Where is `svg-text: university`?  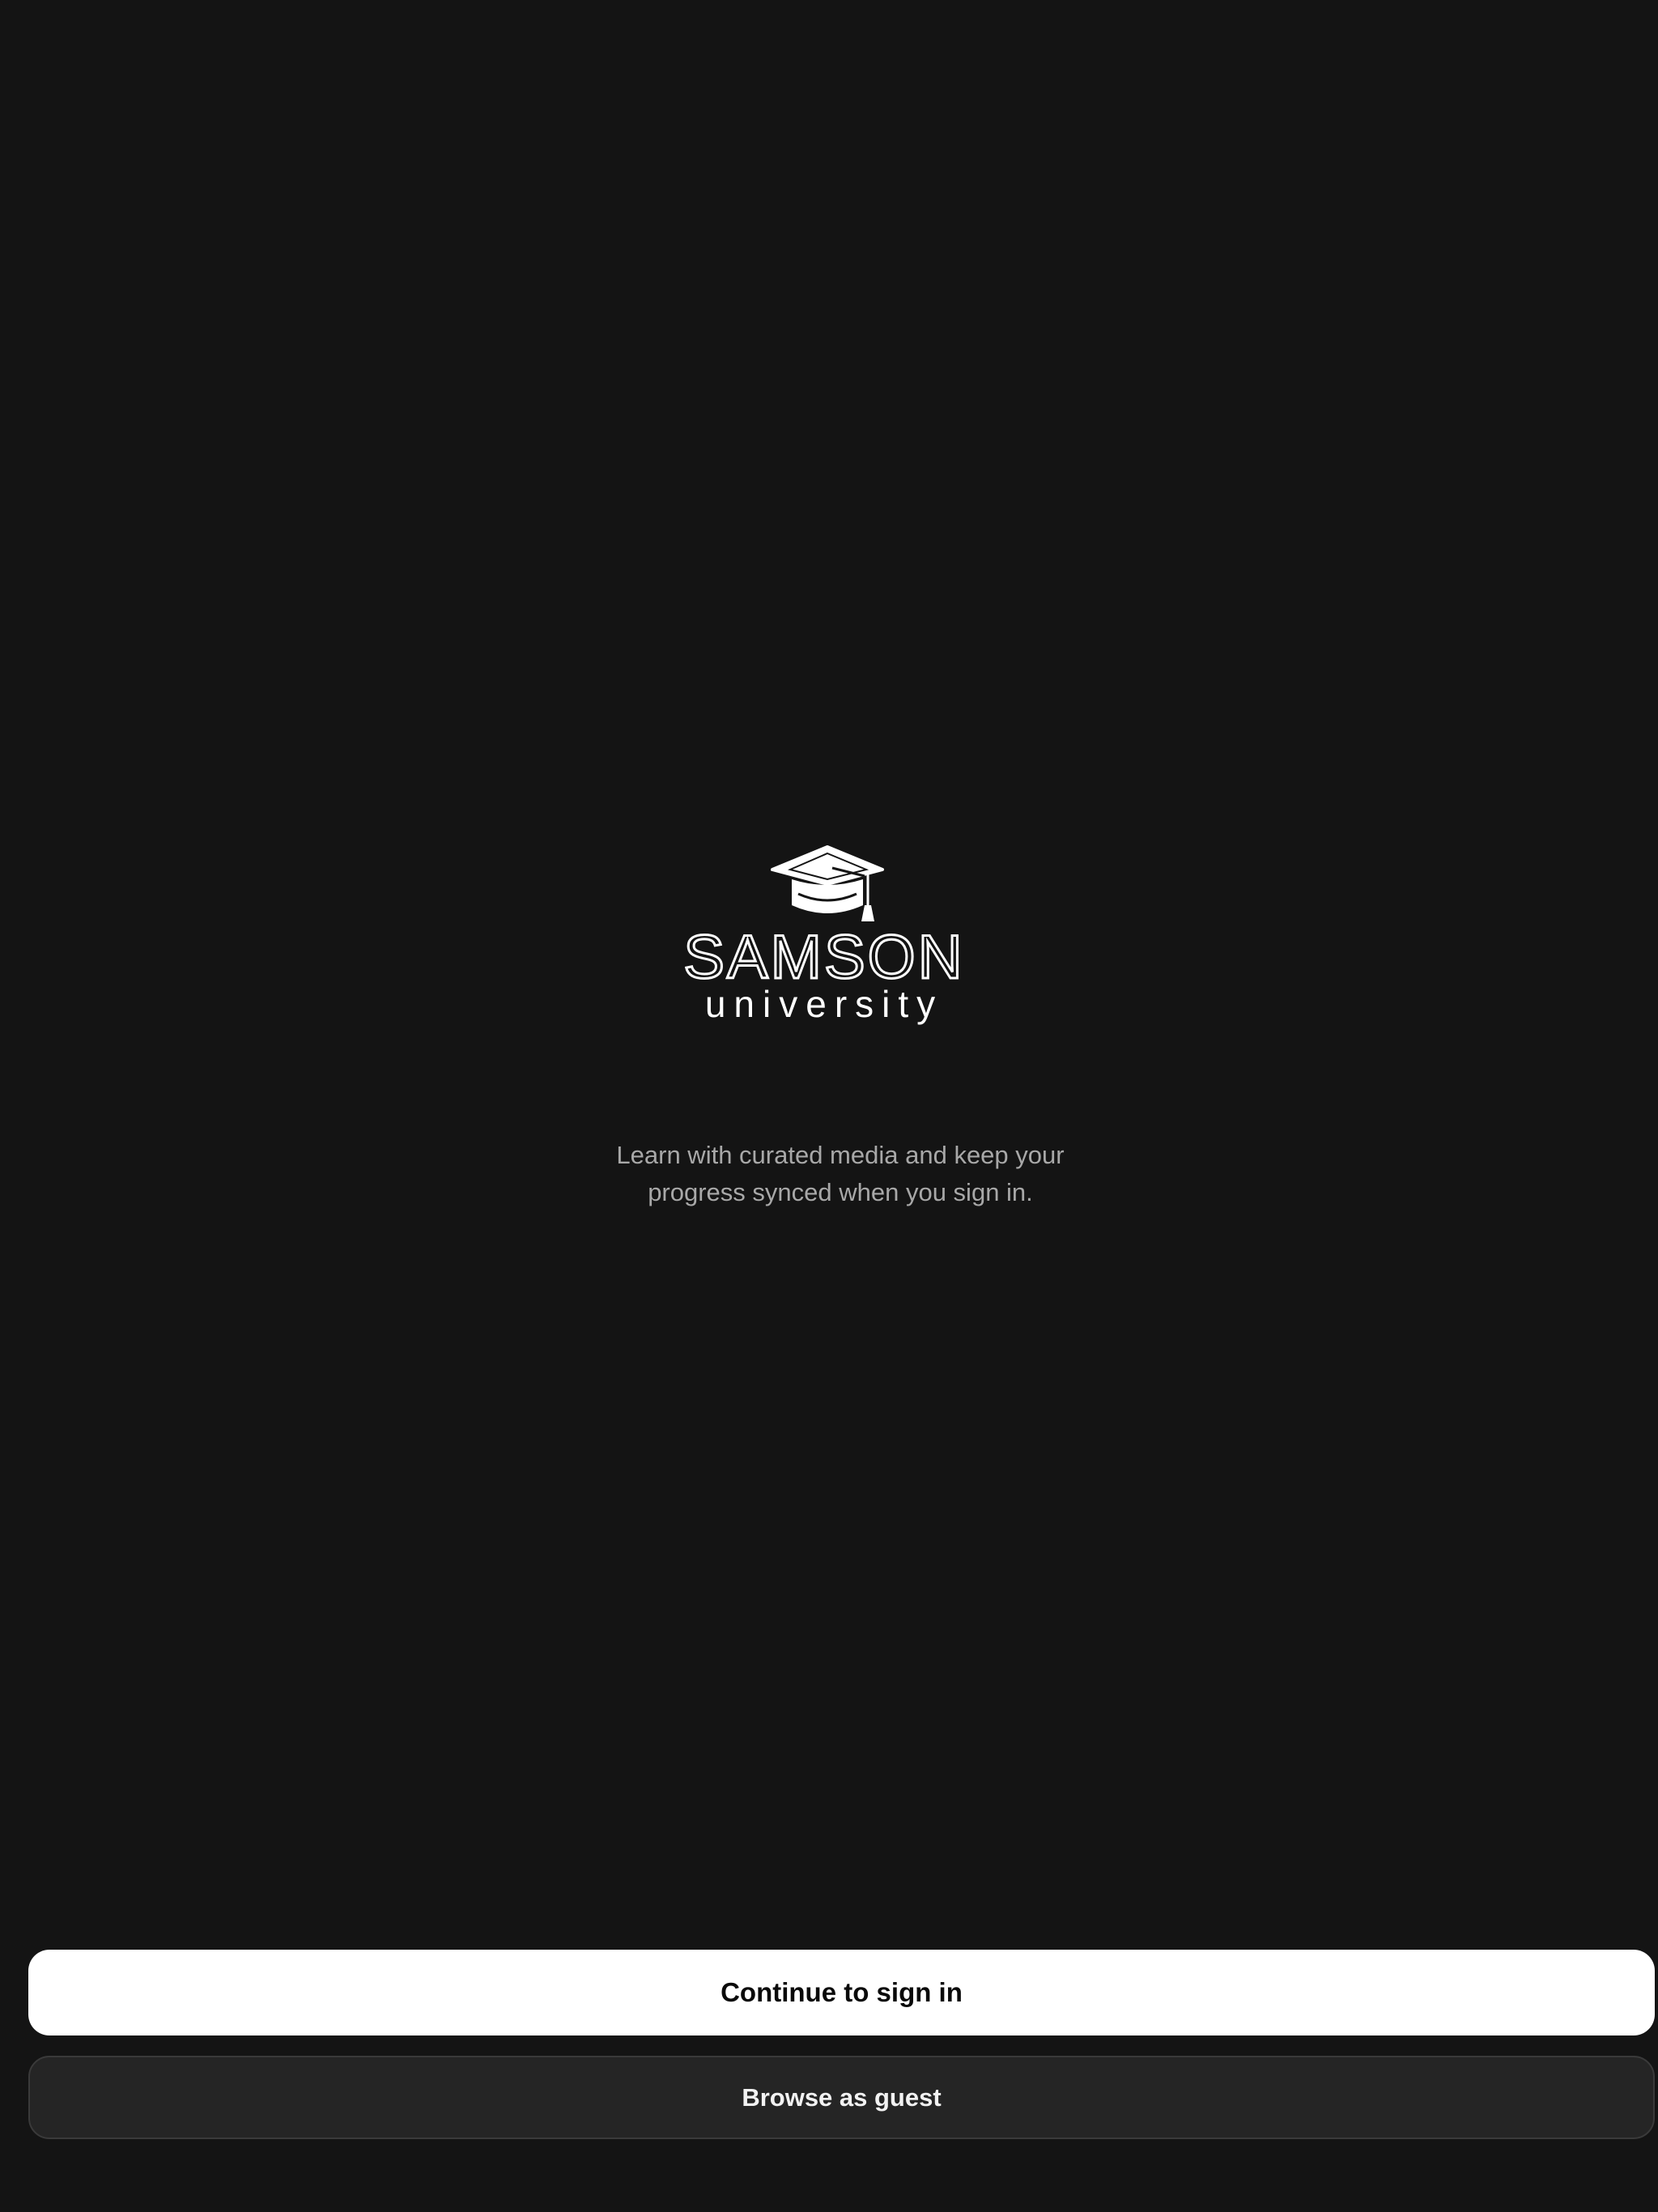 svg-text: university is located at coordinates (824, 1004).